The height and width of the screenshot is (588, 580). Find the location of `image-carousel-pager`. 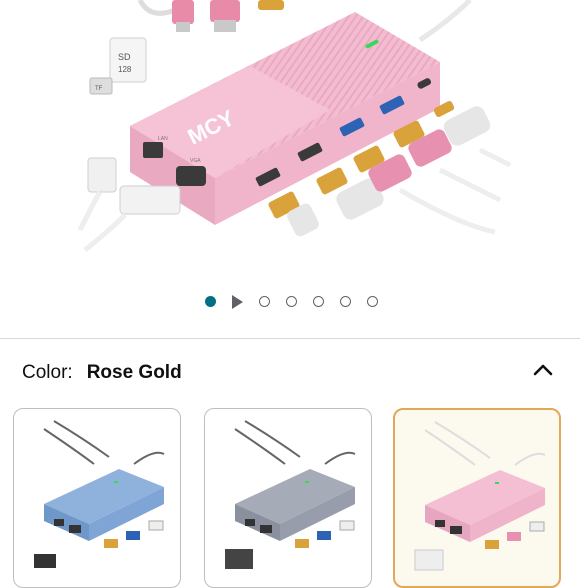

image-carousel-pager is located at coordinates (290, 303).